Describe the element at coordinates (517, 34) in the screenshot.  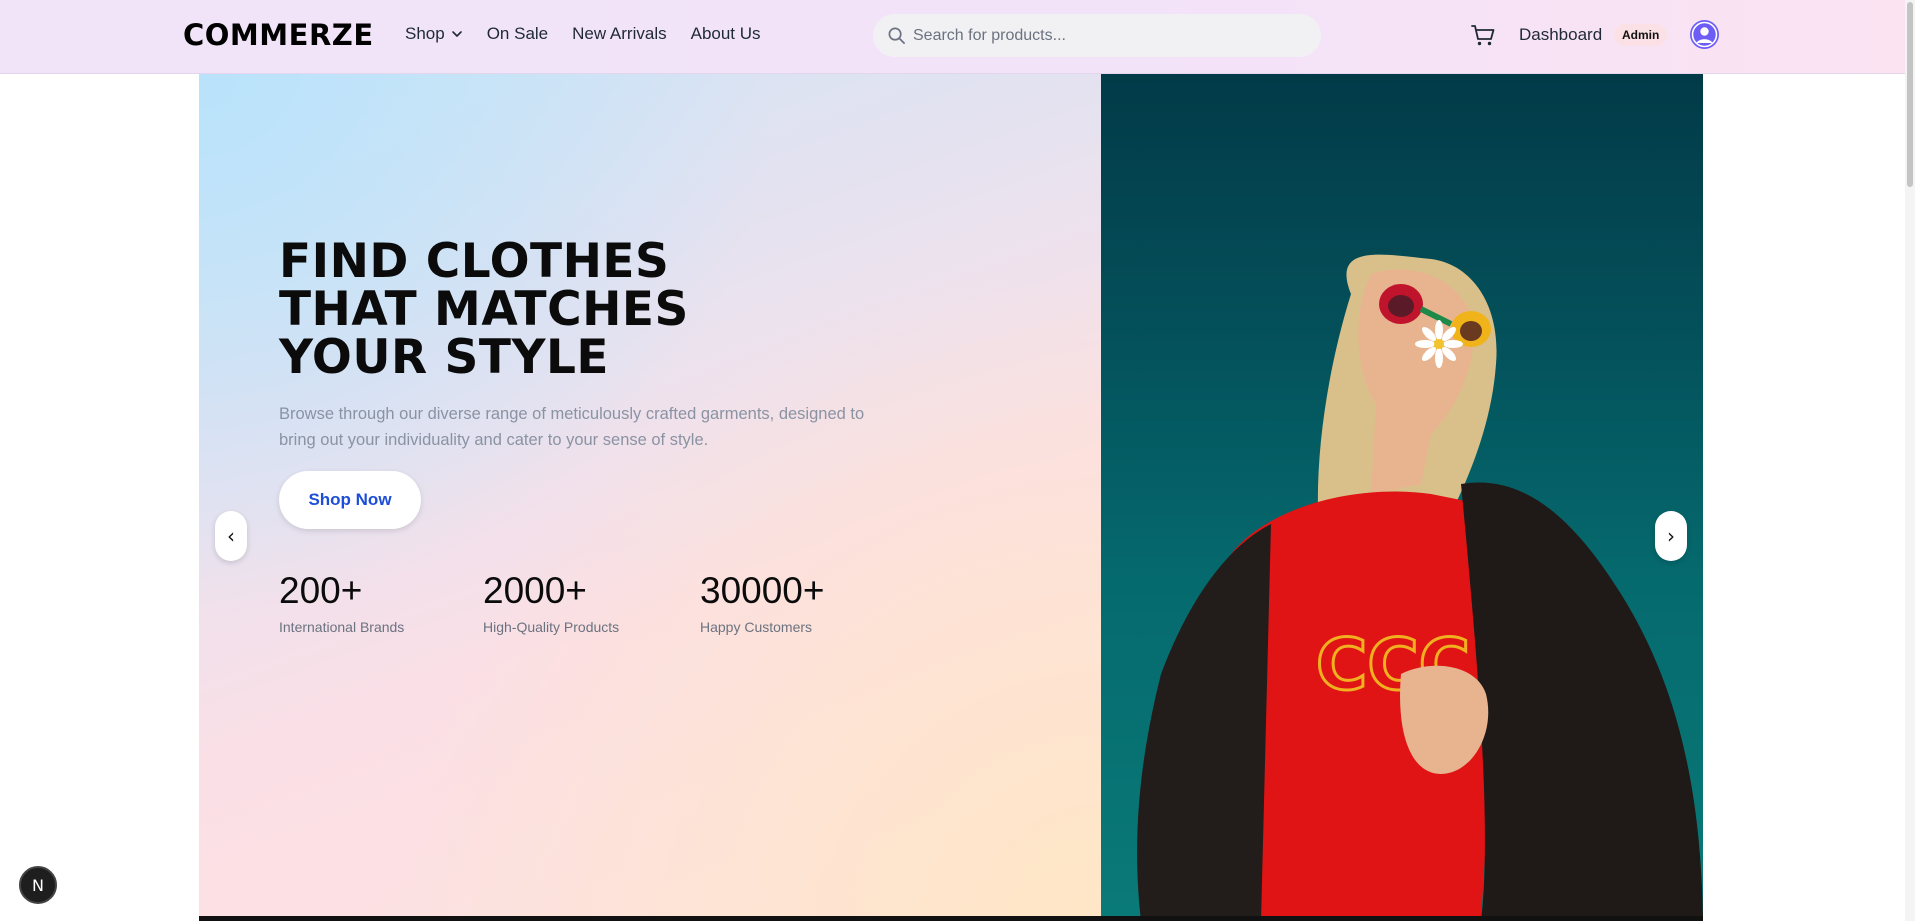
I see `nav-on-sale: On Sale` at that location.